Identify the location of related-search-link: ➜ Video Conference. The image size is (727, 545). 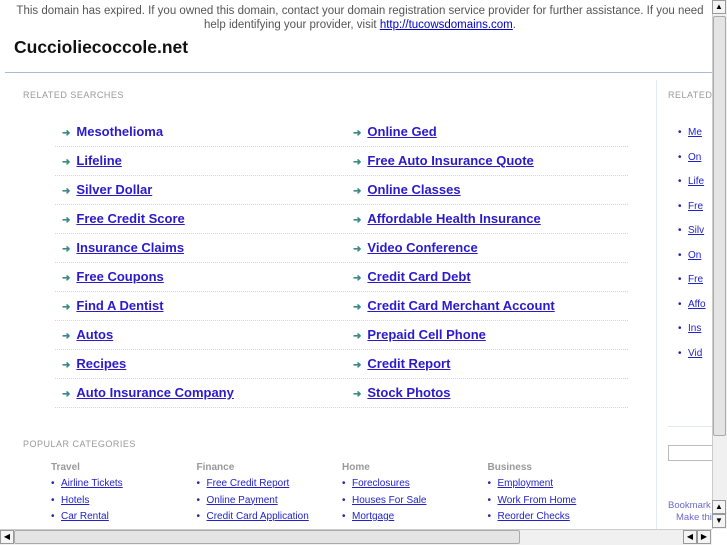
(415, 247).